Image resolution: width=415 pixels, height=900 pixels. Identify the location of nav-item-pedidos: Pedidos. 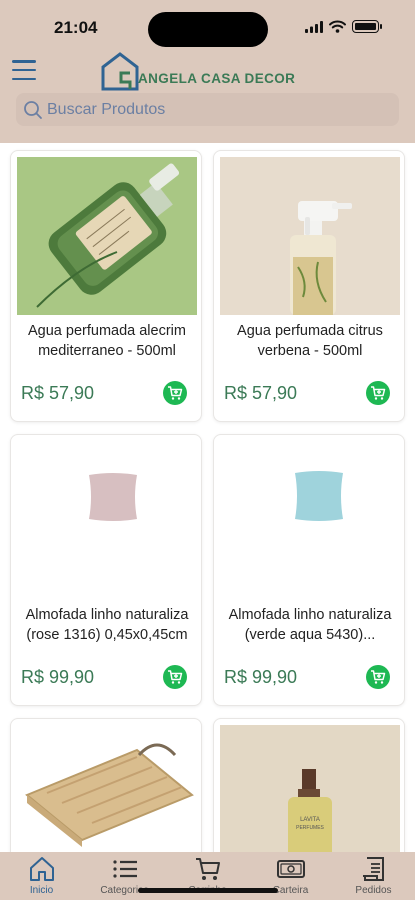
(373, 876).